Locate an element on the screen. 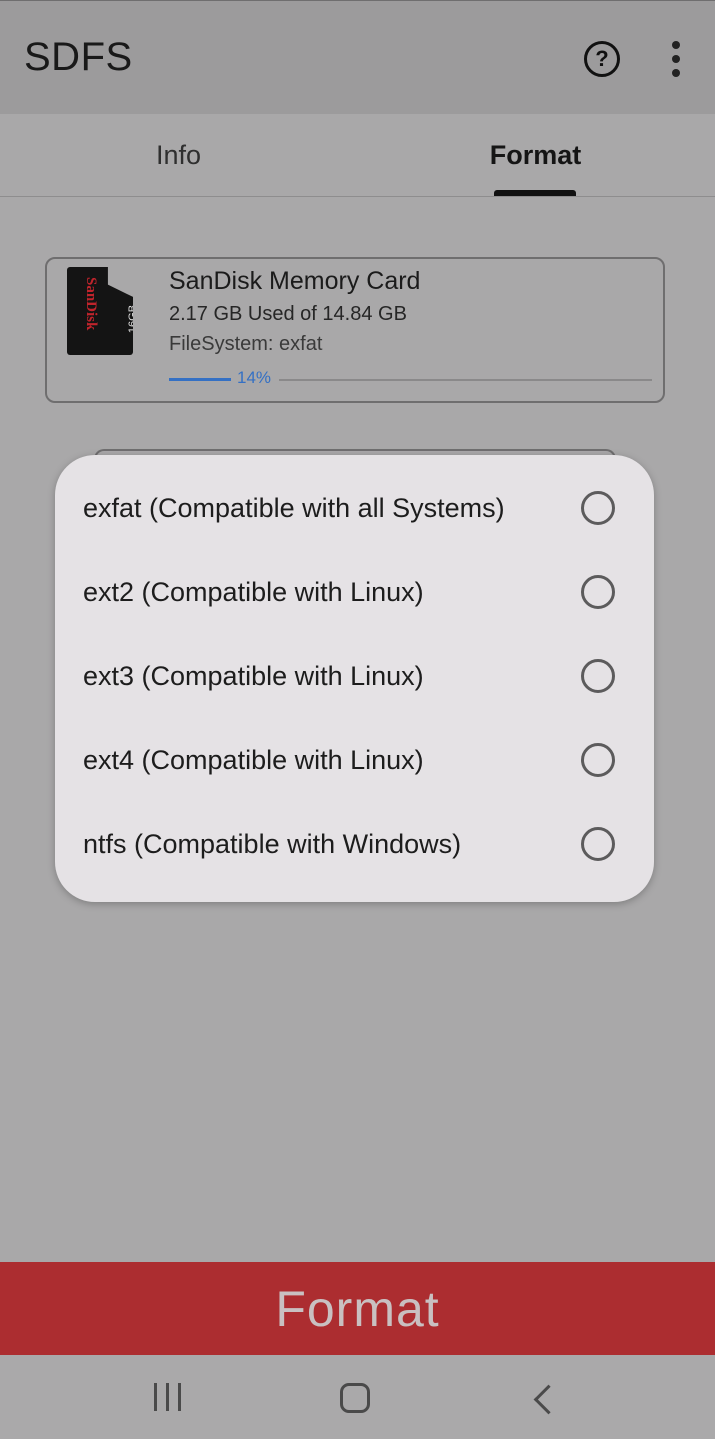  usage-progress-track is located at coordinates (465, 380).